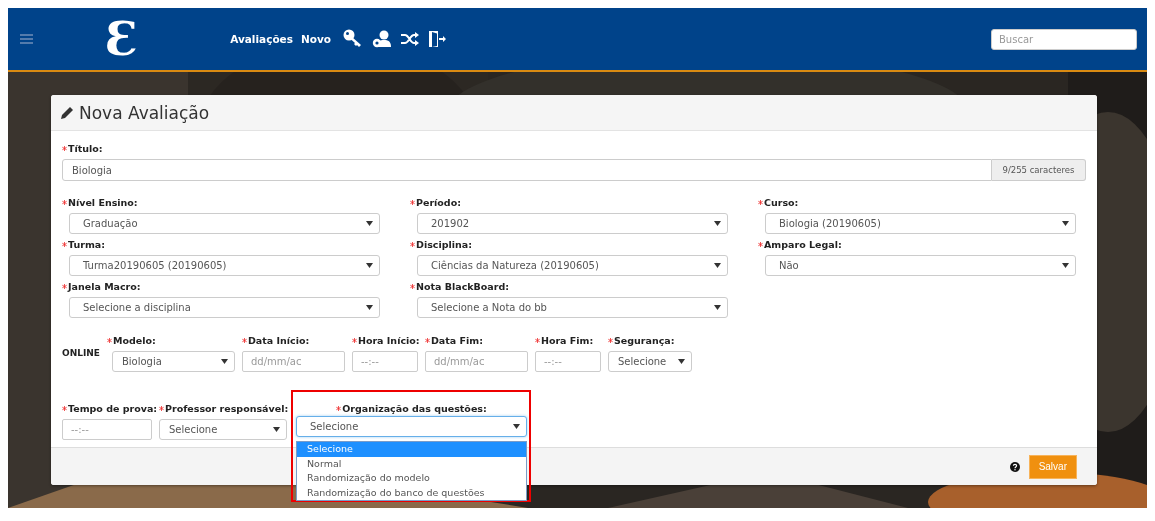 The image size is (1155, 521). Describe the element at coordinates (781, 202) in the screenshot. I see `field-label: Curso:` at that location.